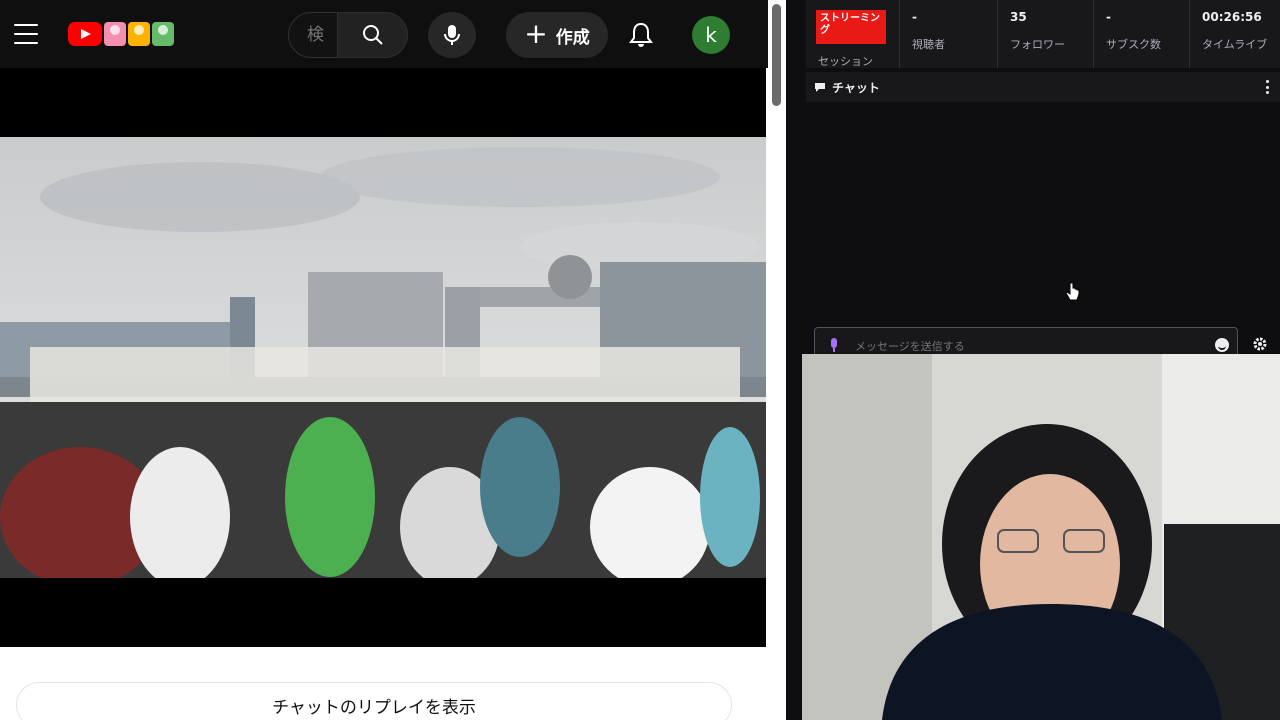  Describe the element at coordinates (1142, 34) in the screenshot. I see `stat-subscriptions: - サブスク数` at that location.